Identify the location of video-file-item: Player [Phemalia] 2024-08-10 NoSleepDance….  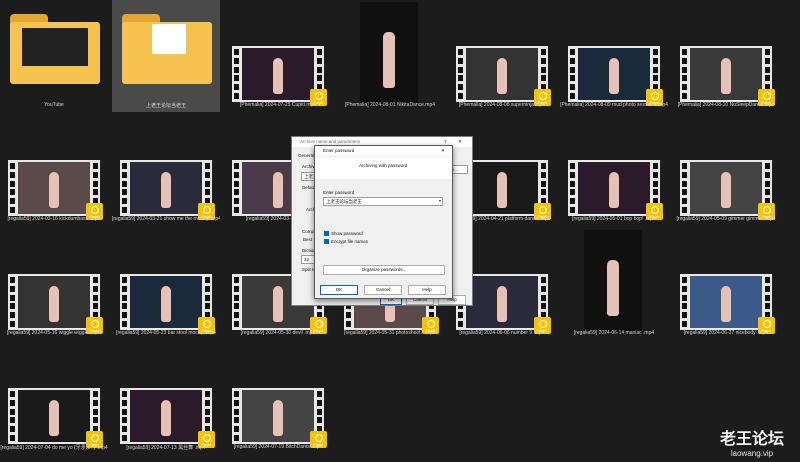
(726, 56).